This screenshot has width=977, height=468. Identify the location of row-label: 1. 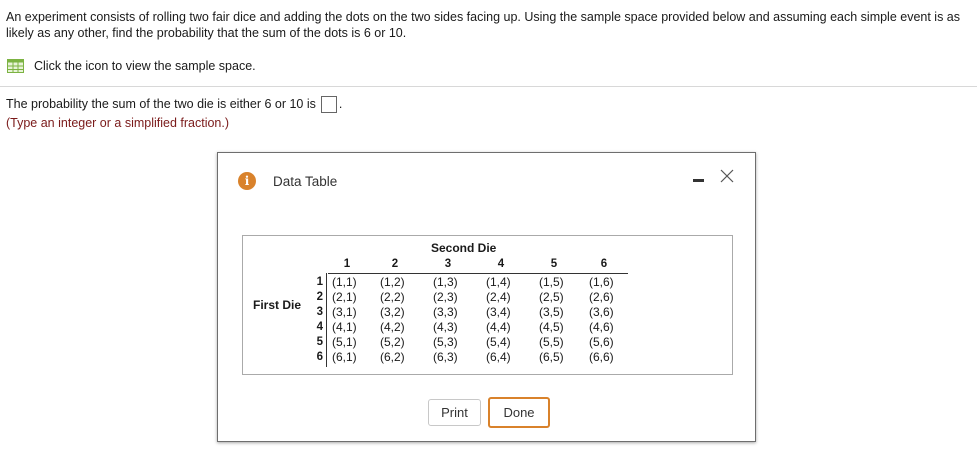
(319, 282).